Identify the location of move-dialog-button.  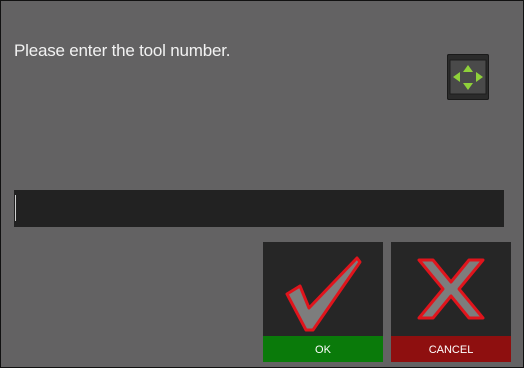
(468, 77).